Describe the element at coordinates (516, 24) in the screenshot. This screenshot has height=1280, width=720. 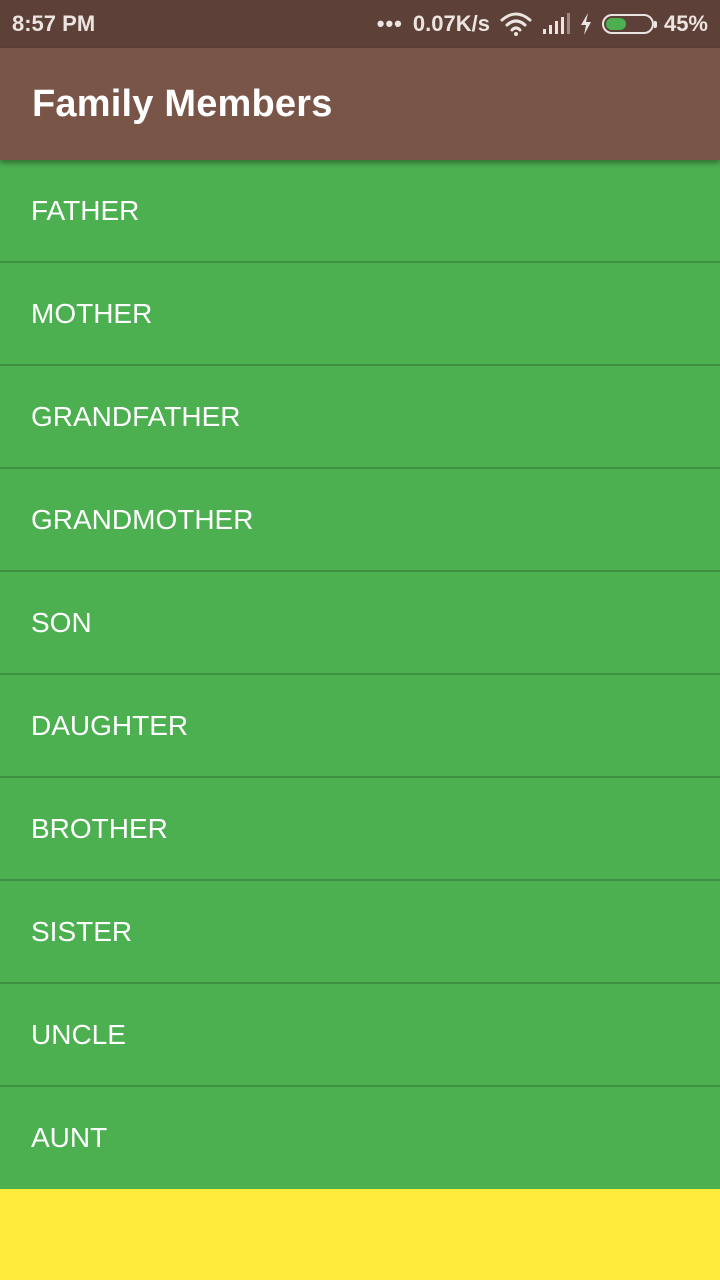
I see `wifi-icon` at that location.